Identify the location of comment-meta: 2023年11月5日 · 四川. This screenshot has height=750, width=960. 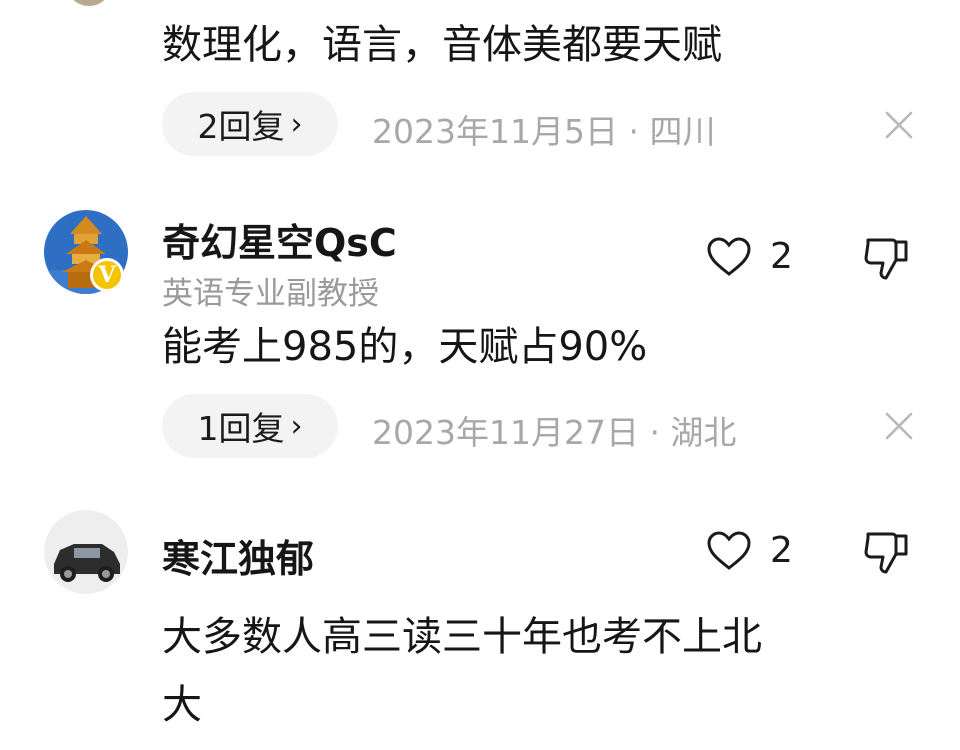
(544, 131).